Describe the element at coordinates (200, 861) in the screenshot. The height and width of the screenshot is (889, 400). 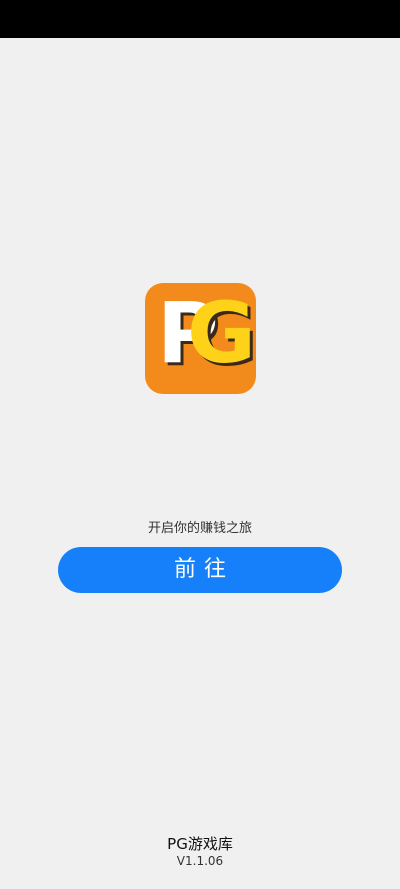
I see `app-version: V1.1.06` at that location.